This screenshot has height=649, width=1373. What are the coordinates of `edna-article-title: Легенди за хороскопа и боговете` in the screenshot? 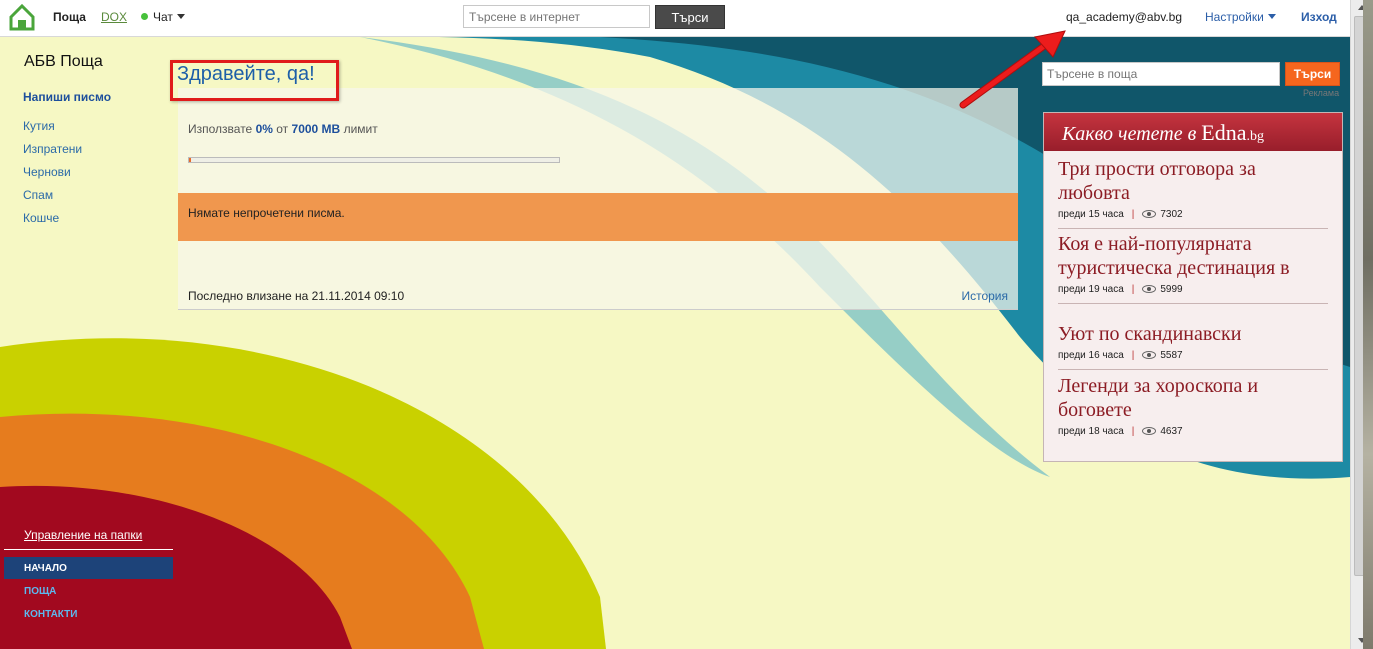 It's located at (1193, 398).